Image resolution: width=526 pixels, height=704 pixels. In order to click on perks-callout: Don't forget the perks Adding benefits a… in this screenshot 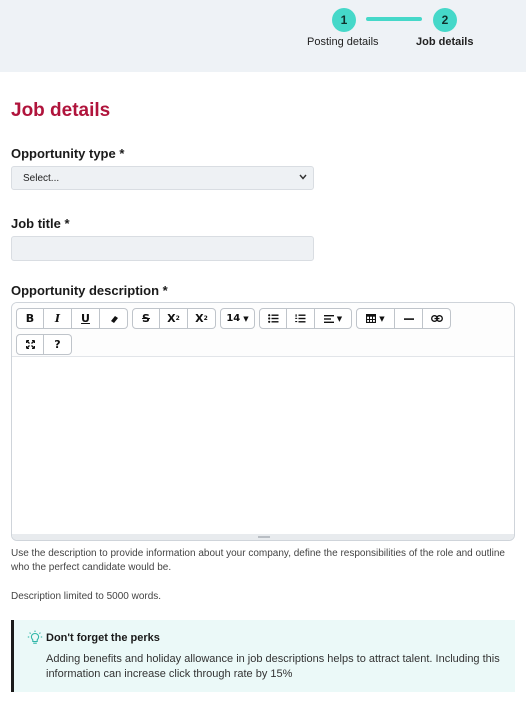, I will do `click(263, 656)`.